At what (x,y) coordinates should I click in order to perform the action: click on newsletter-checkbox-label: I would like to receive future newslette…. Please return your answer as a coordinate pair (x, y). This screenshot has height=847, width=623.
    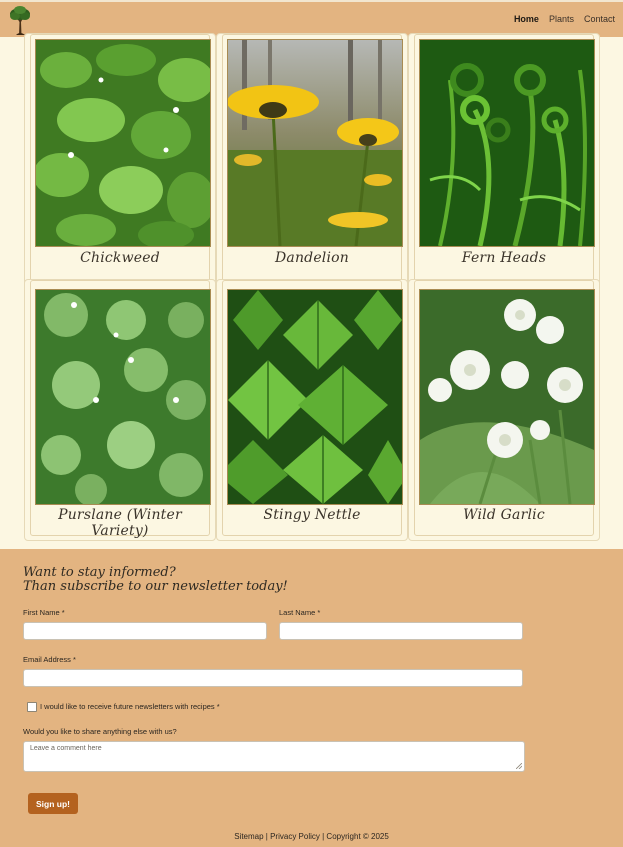
    Looking at the image, I should click on (130, 706).